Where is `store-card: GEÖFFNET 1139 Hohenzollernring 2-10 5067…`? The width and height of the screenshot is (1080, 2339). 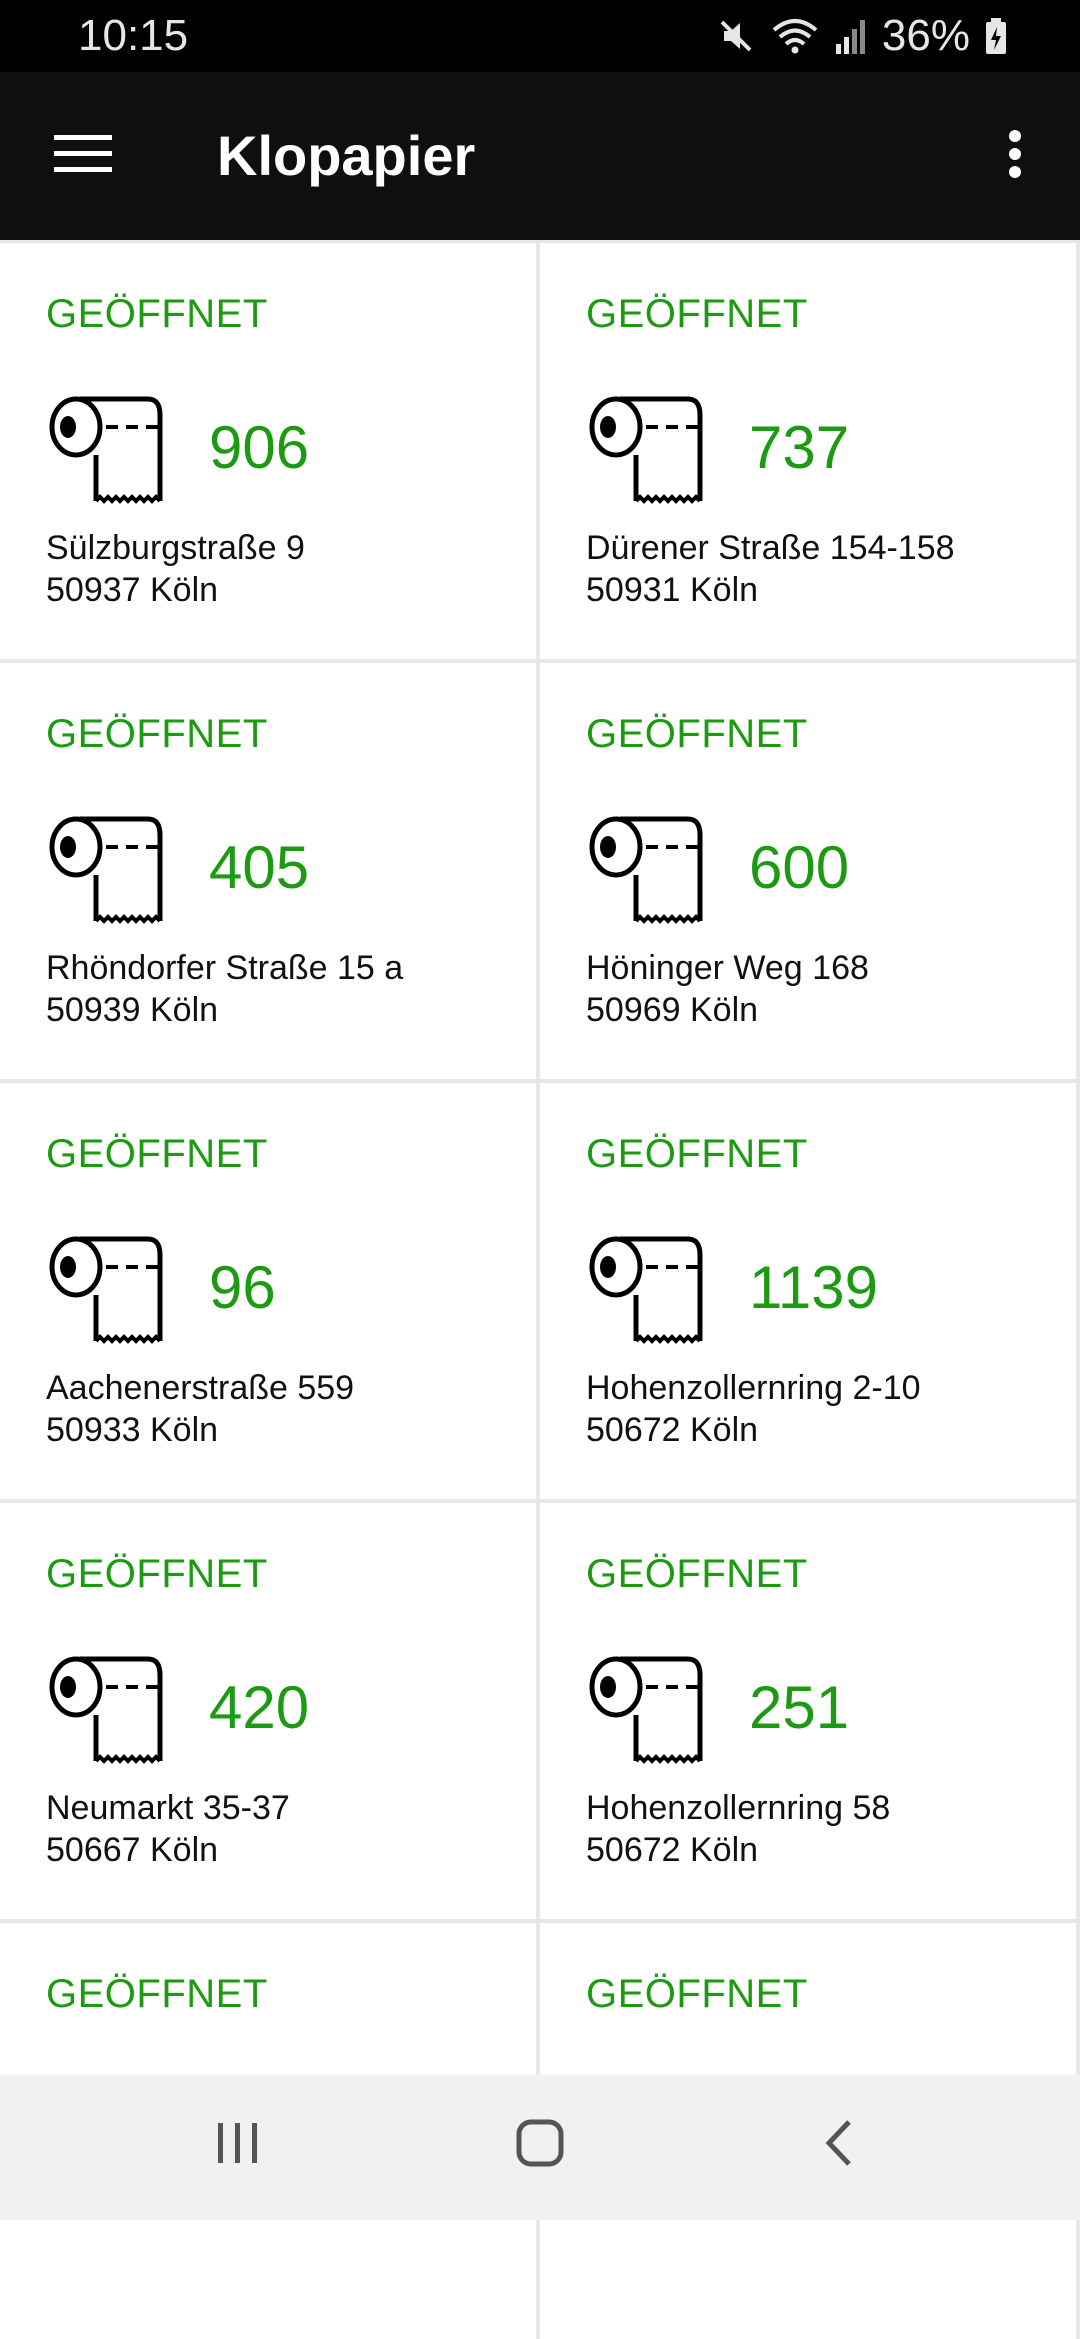
store-card: GEÖFFNET 1139 Hohenzollernring 2-10 5067… is located at coordinates (808, 1291).